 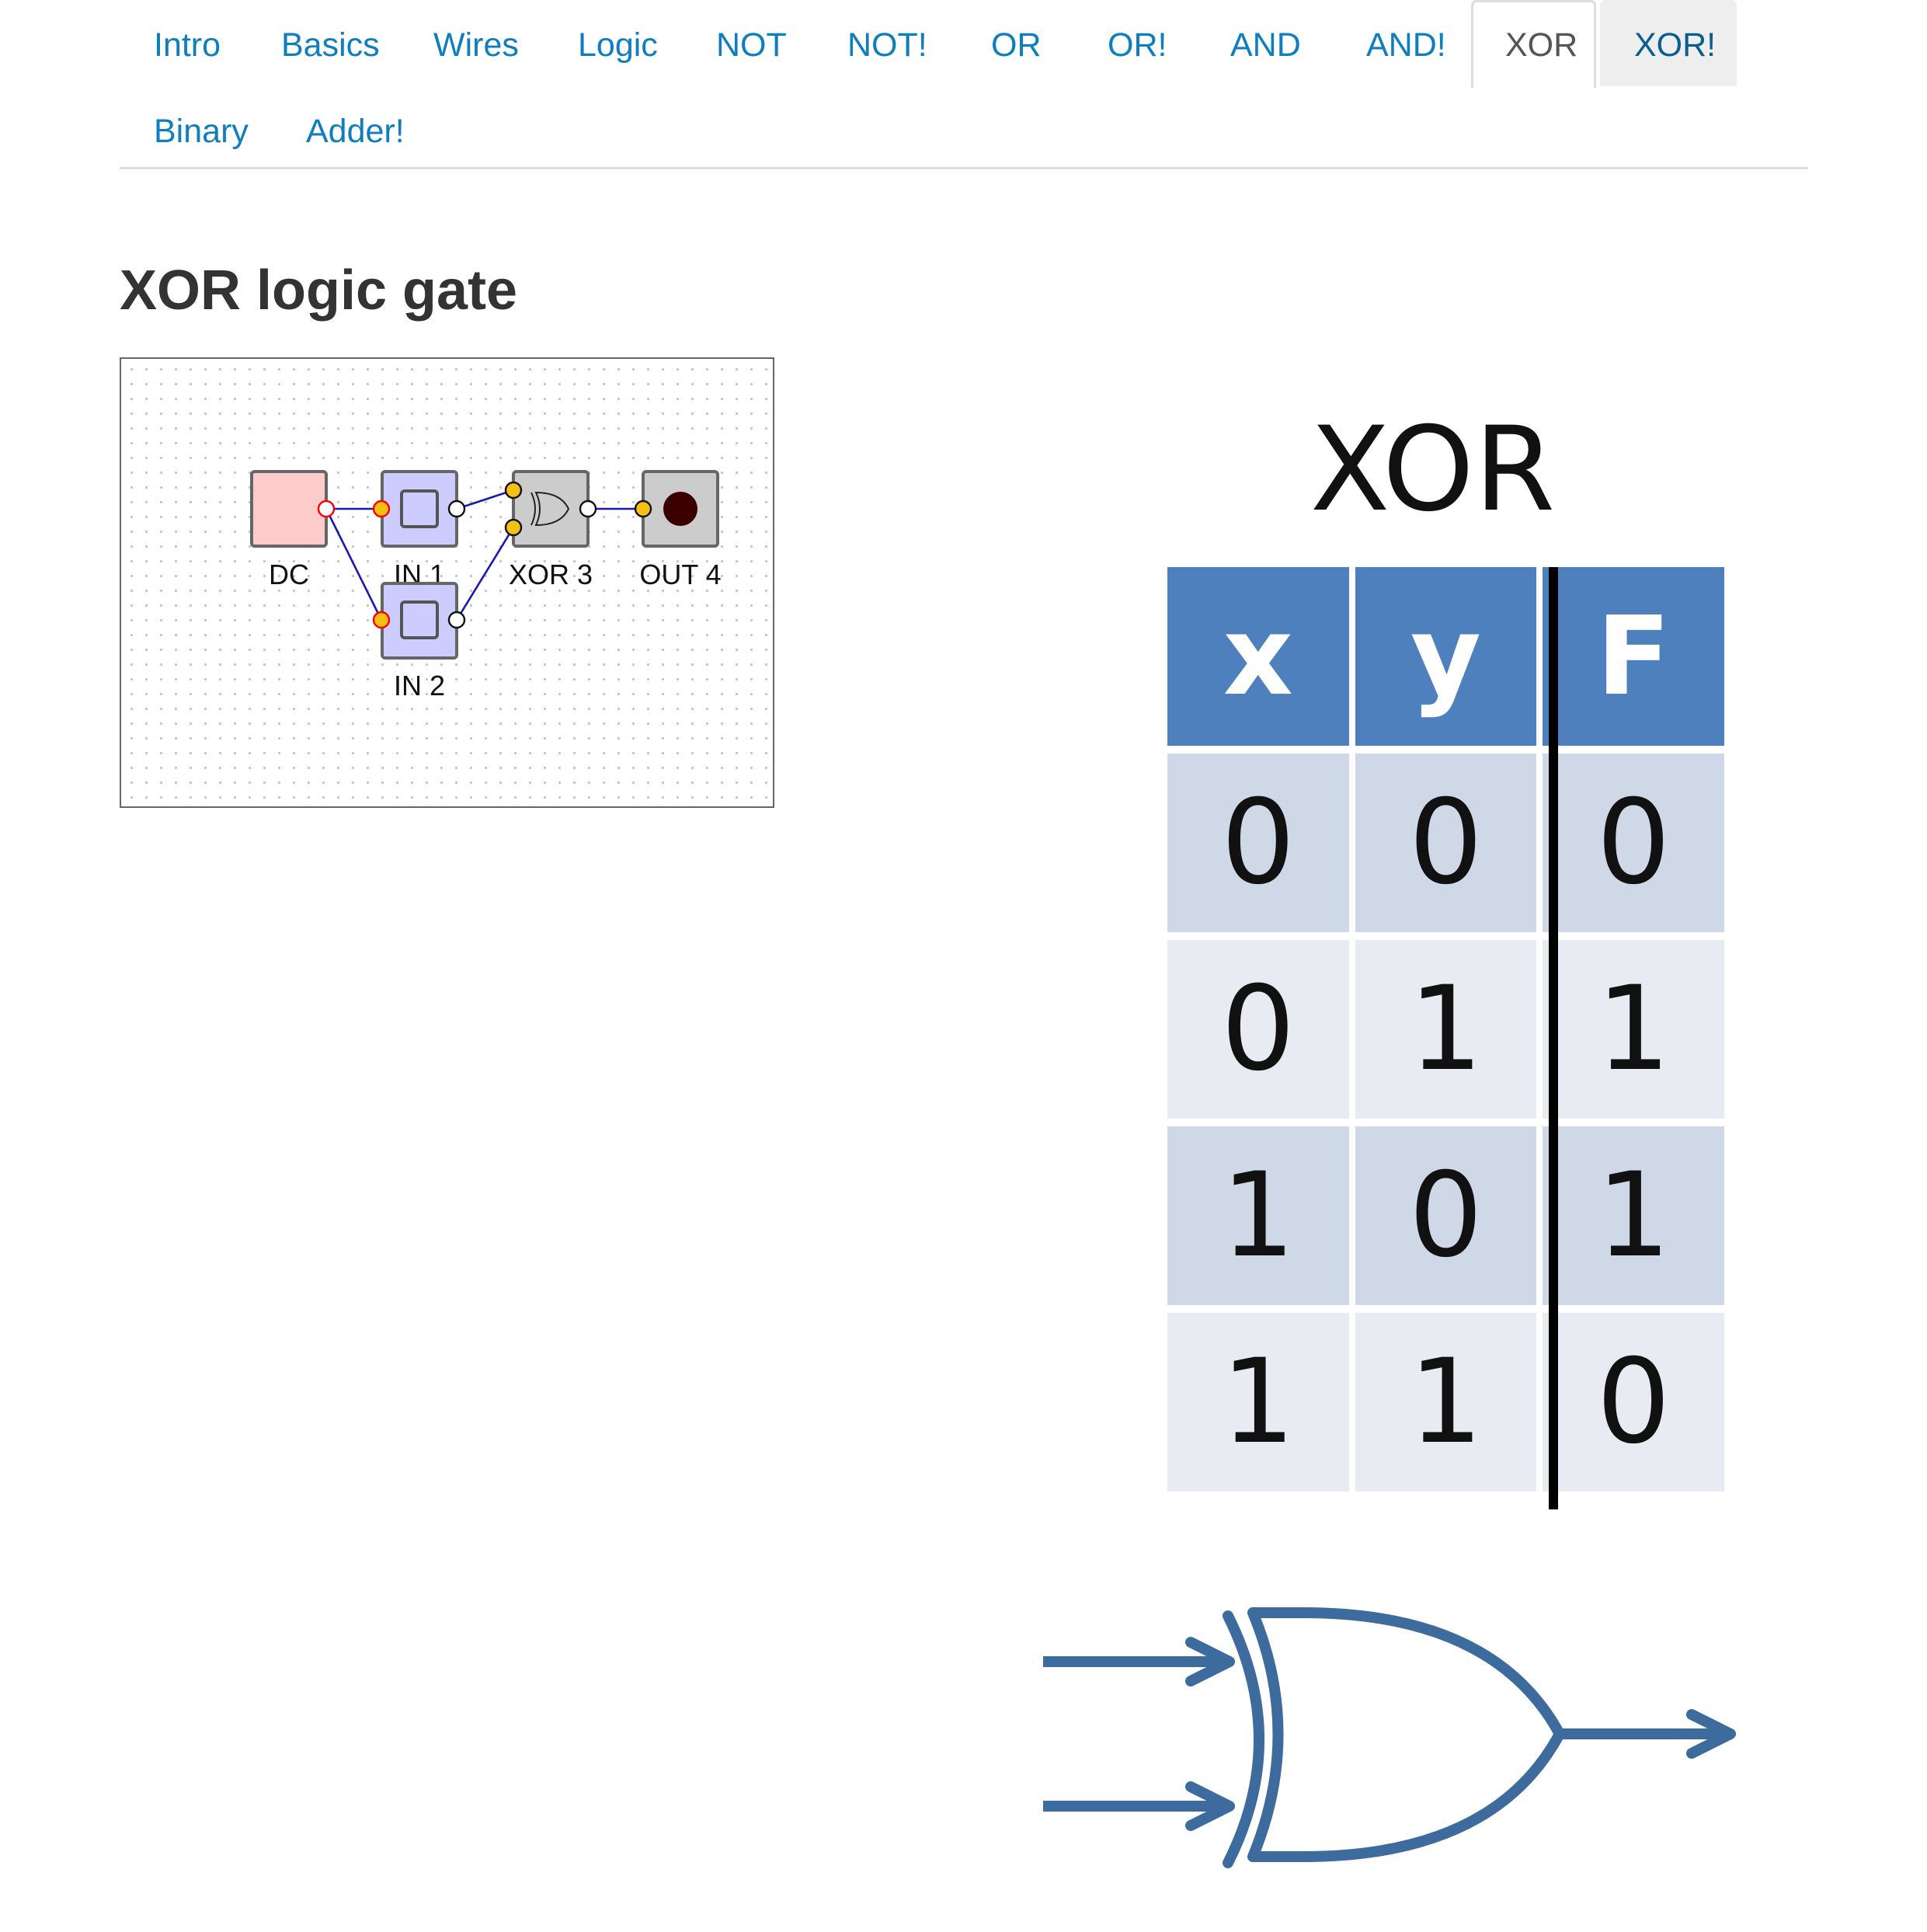 What do you see at coordinates (381, 620) in the screenshot?
I see `port-in2-in` at bounding box center [381, 620].